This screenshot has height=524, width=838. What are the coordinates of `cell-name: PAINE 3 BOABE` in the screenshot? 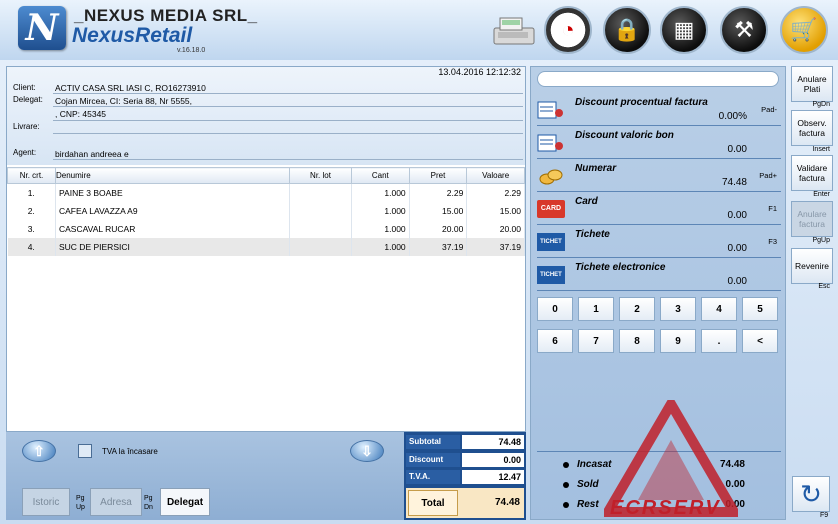 It's located at (172, 192).